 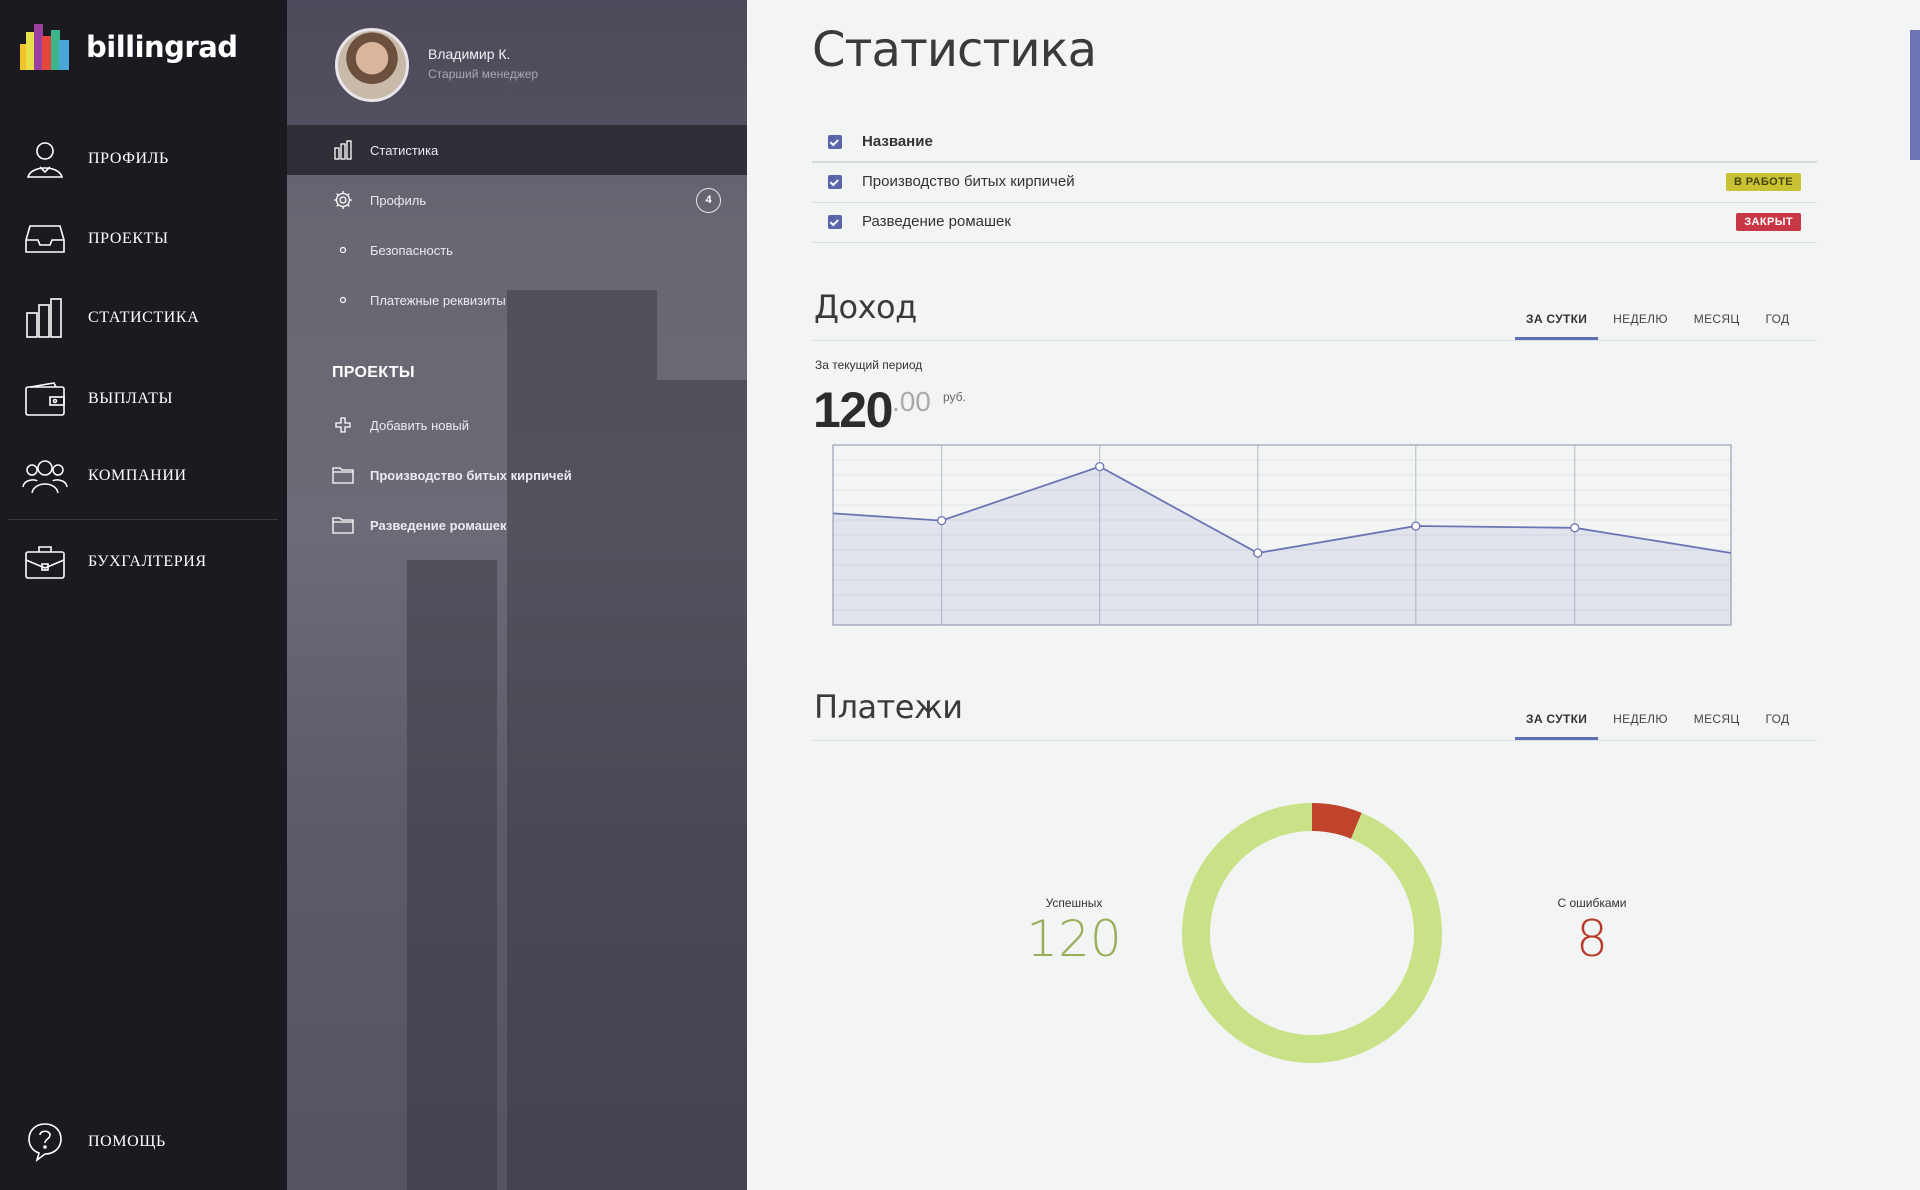 I want to click on avatar, so click(x=372, y=65).